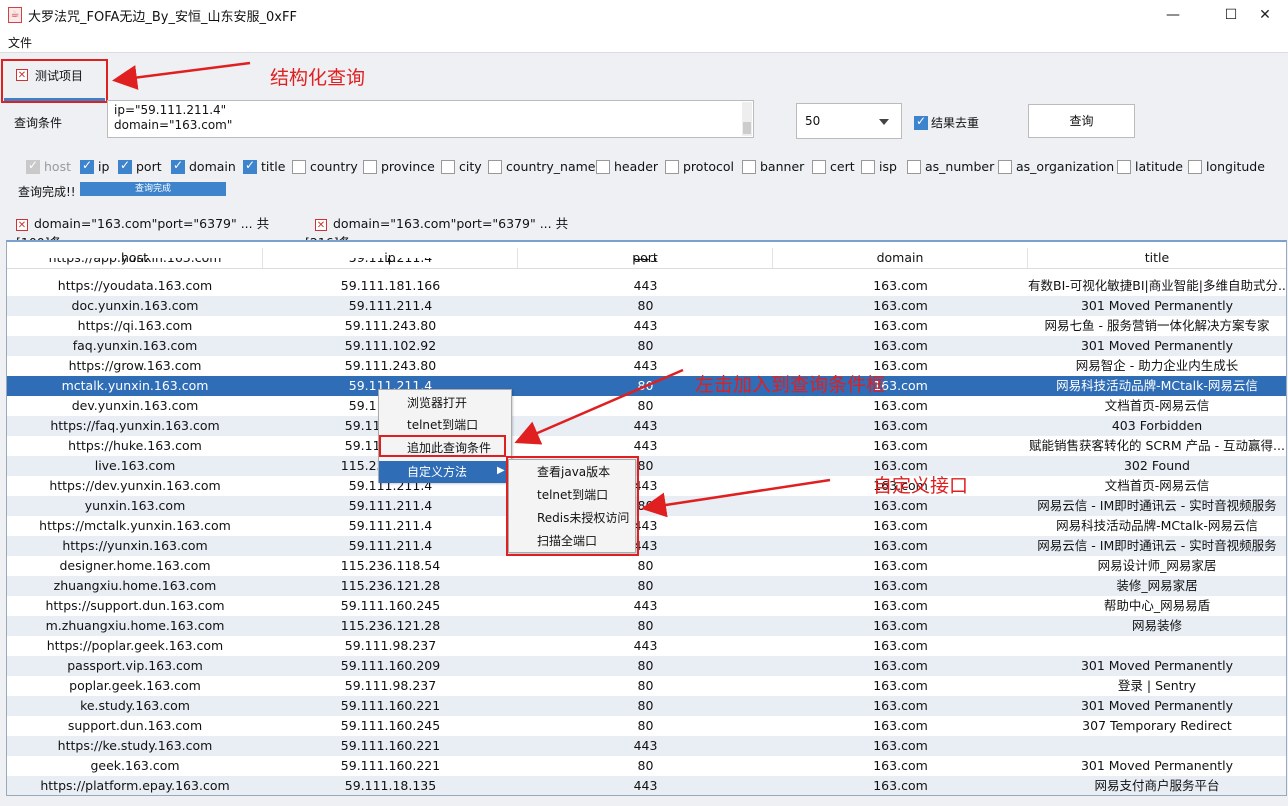 Image resolution: width=1288 pixels, height=806 pixels. I want to click on arrow-custom, so click(736, 498).